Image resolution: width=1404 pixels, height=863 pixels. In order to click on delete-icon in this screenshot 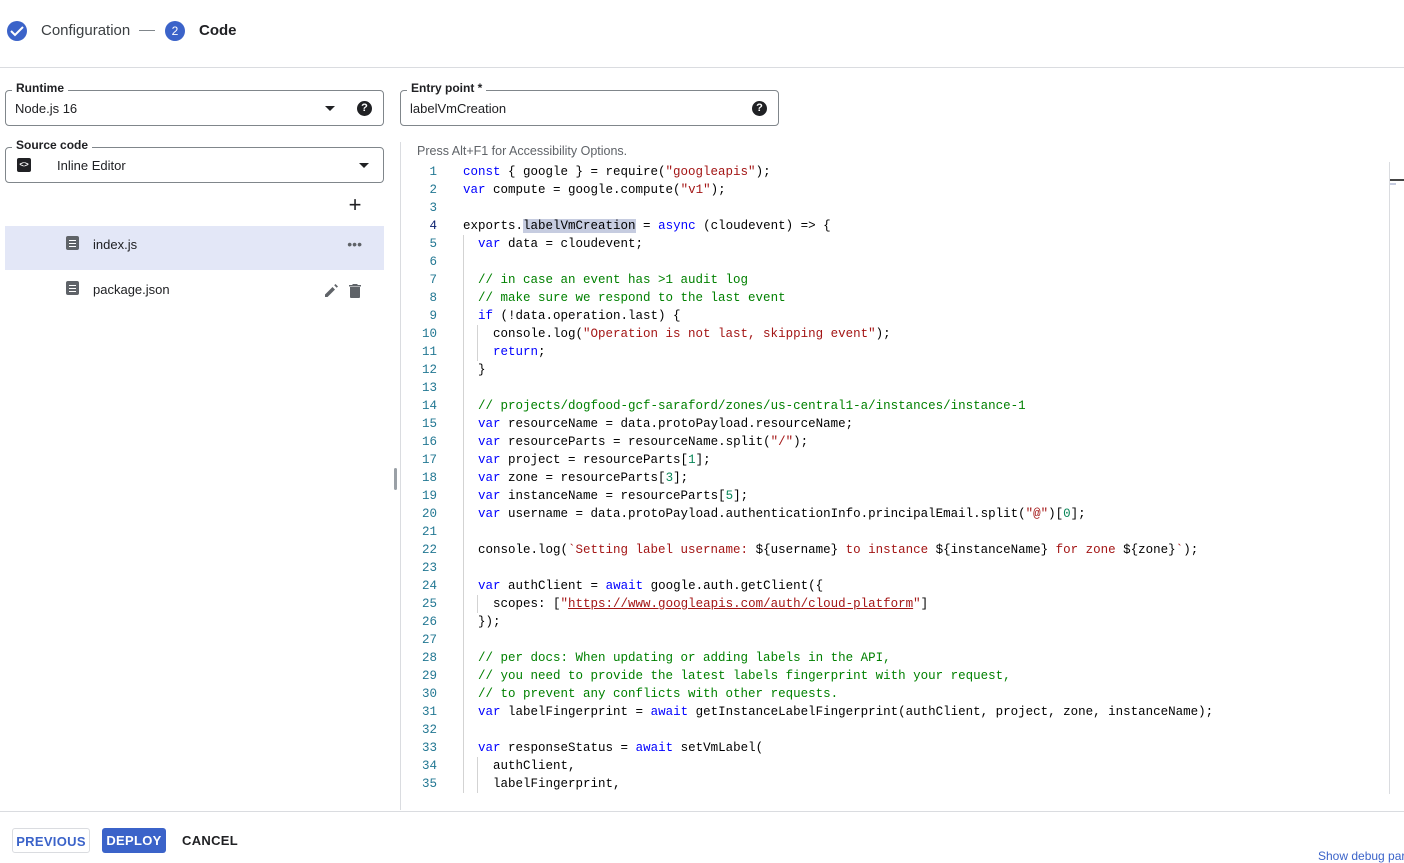, I will do `click(355, 293)`.